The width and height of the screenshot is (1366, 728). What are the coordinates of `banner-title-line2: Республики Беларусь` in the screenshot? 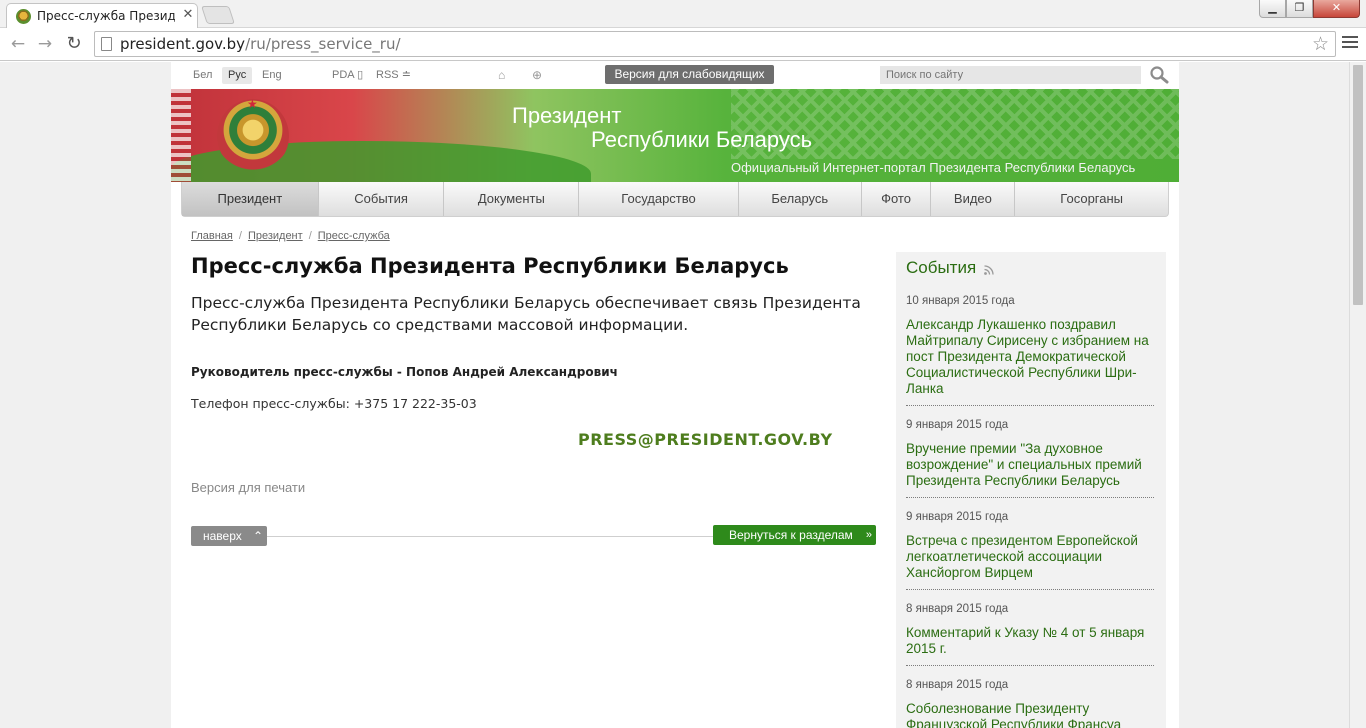 It's located at (702, 139).